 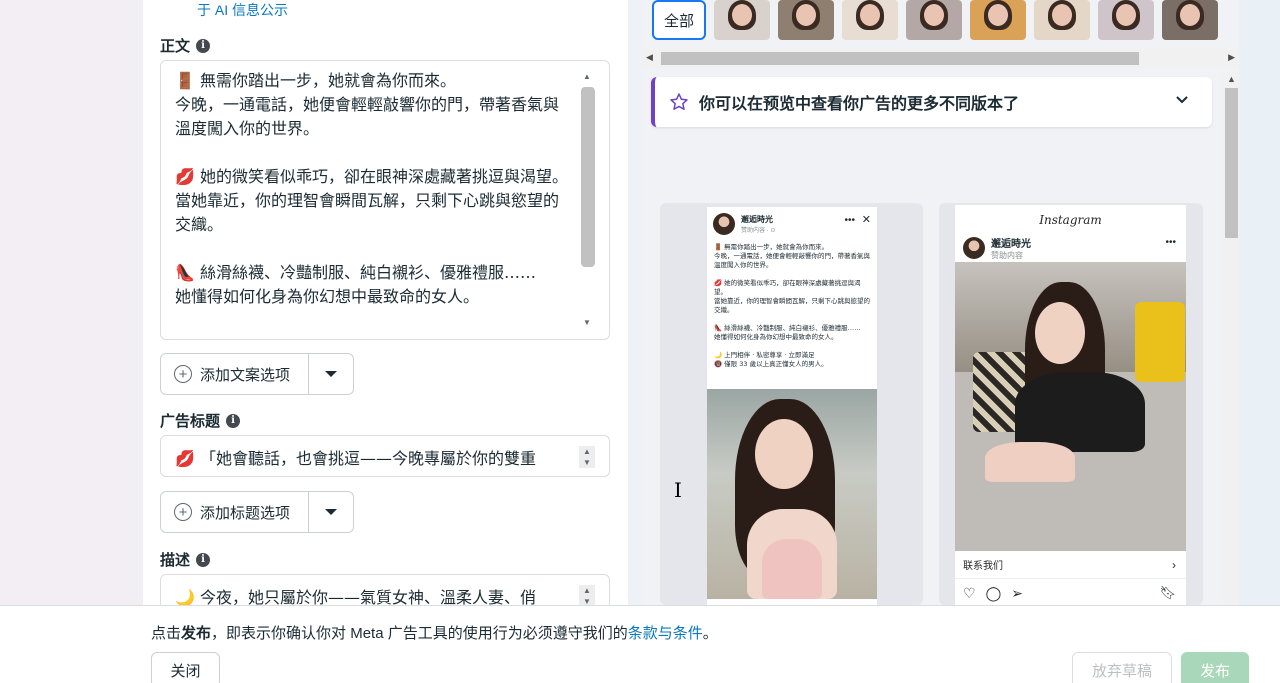 What do you see at coordinates (792, 494) in the screenshot?
I see `fb-post-image` at bounding box center [792, 494].